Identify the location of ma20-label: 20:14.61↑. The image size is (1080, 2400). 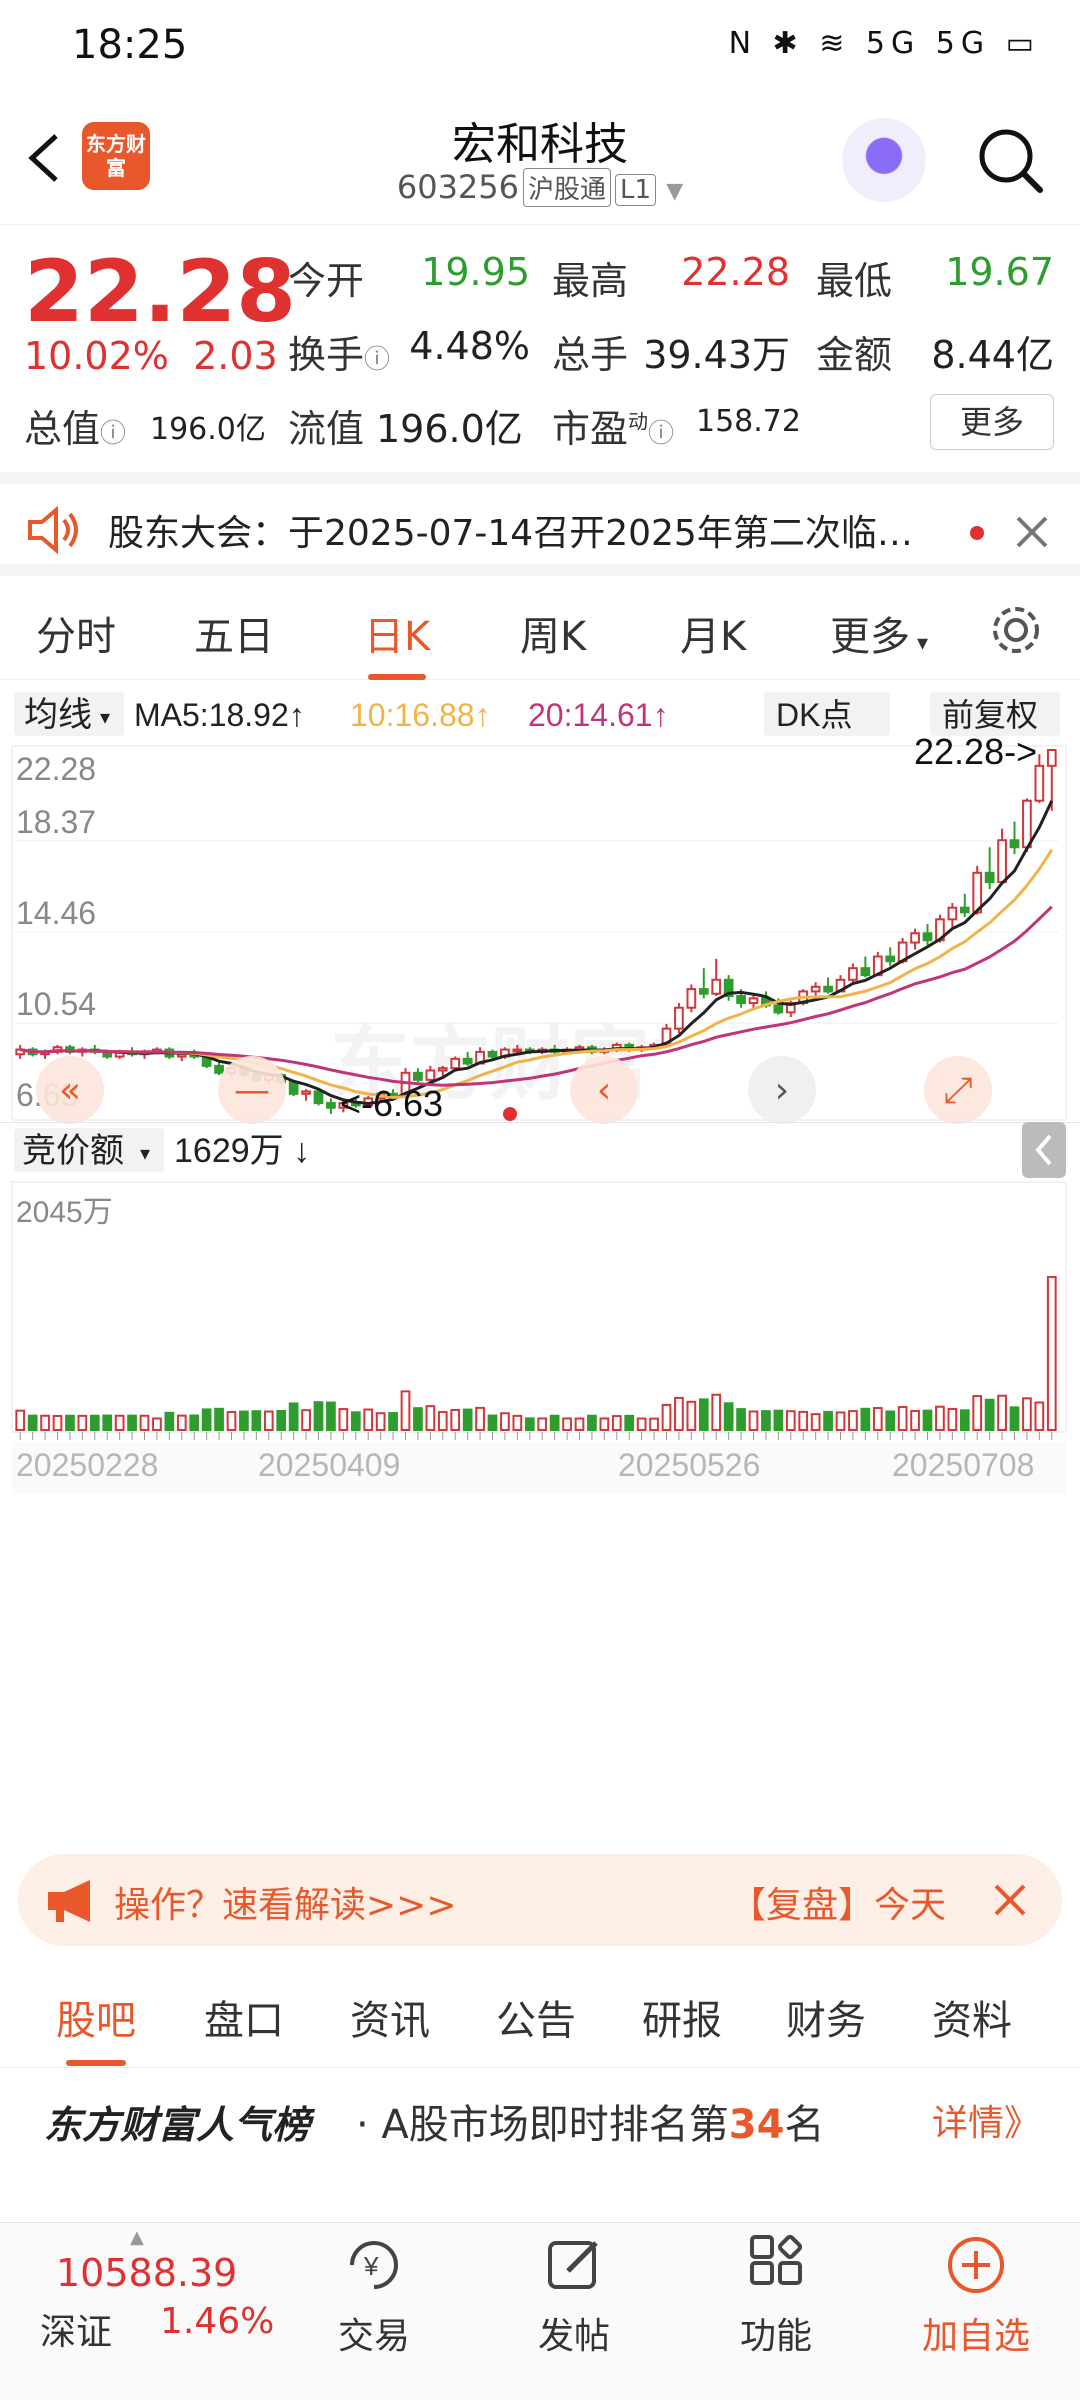
(598, 715).